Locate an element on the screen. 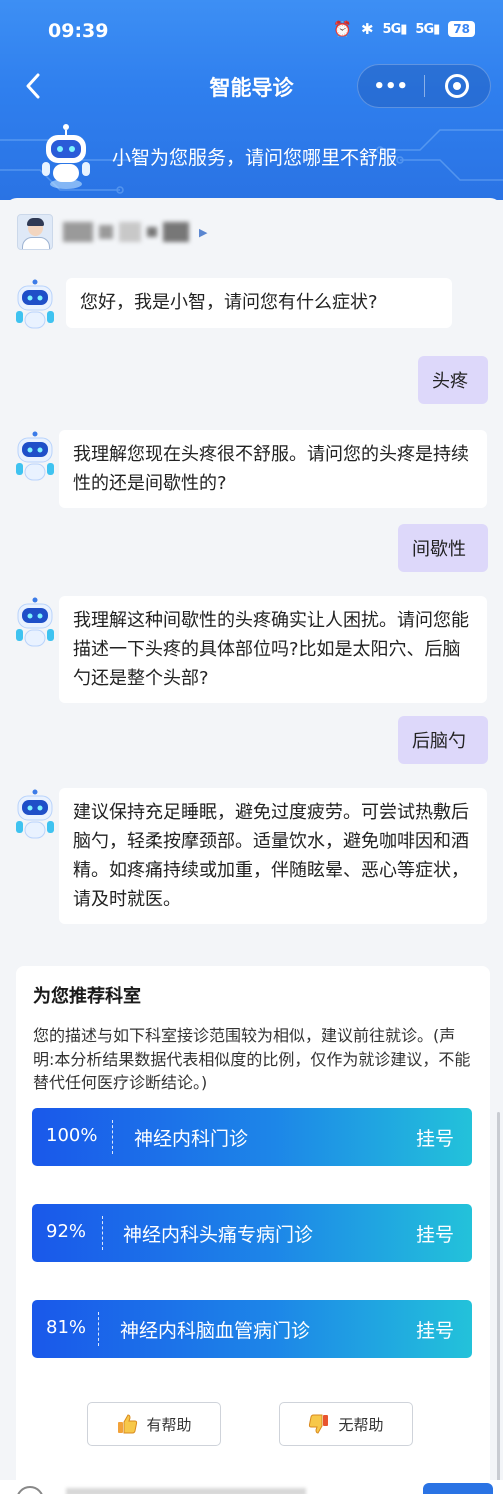 Image resolution: width=503 pixels, height=1494 pixels. similarity-percent: 92% is located at coordinates (66, 1231).